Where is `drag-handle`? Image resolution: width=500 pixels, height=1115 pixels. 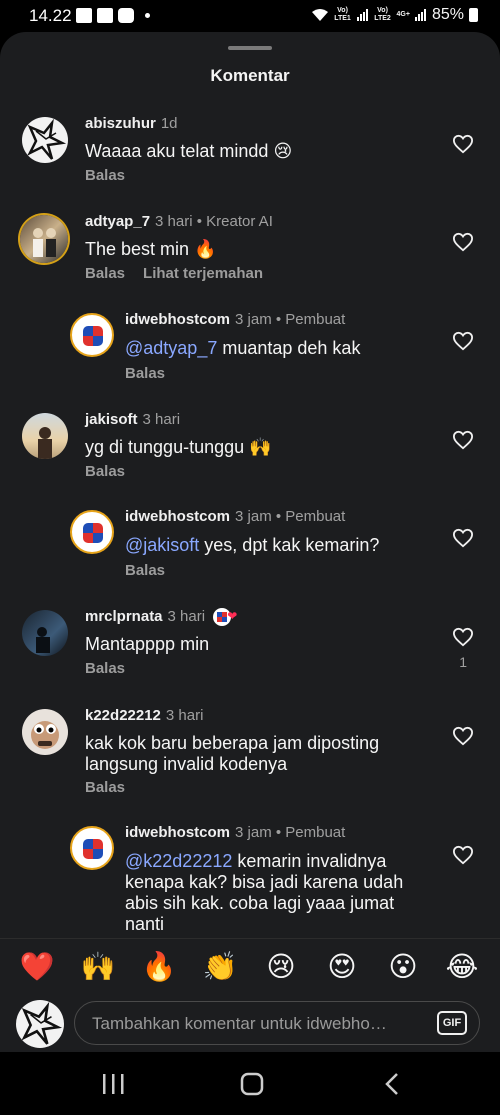 drag-handle is located at coordinates (250, 48).